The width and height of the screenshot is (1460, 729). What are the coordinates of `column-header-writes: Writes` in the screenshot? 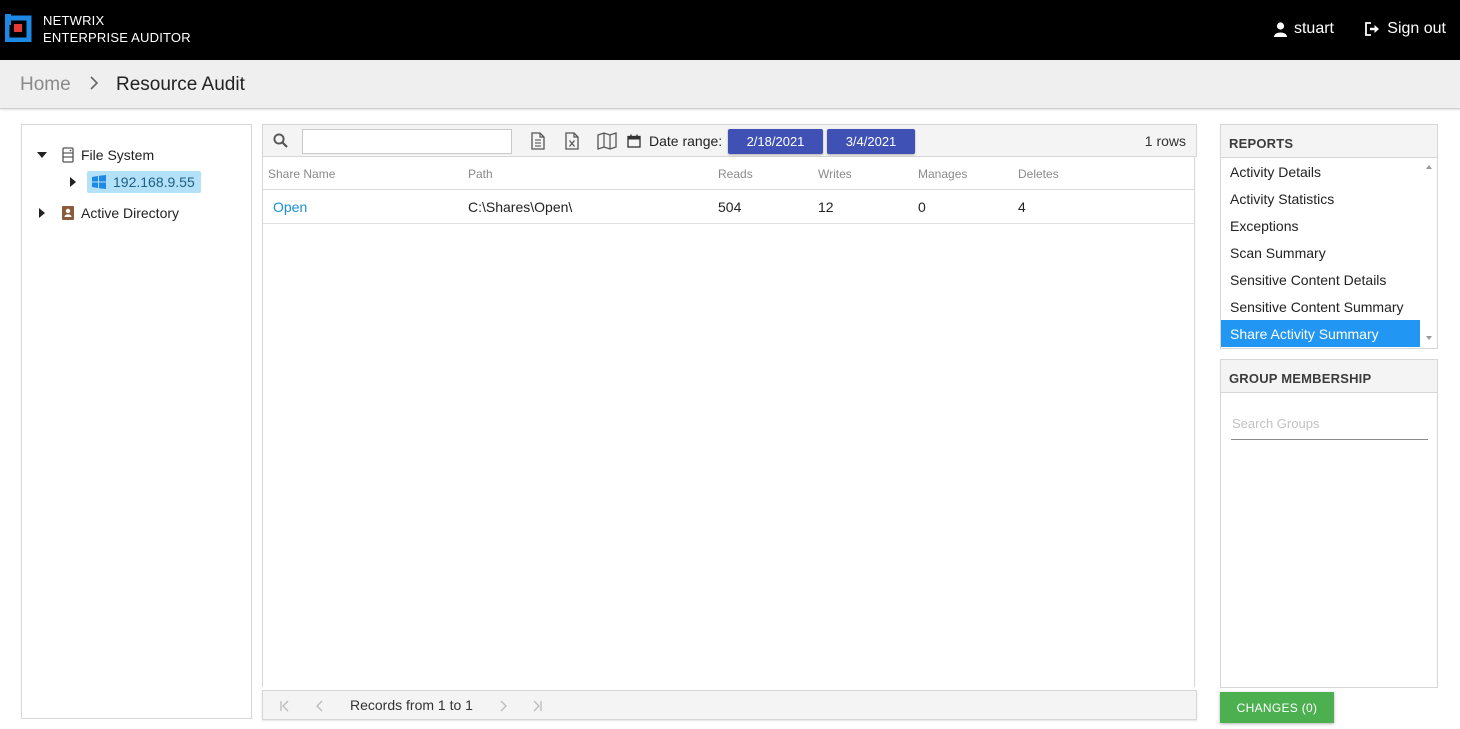 It's located at (835, 174).